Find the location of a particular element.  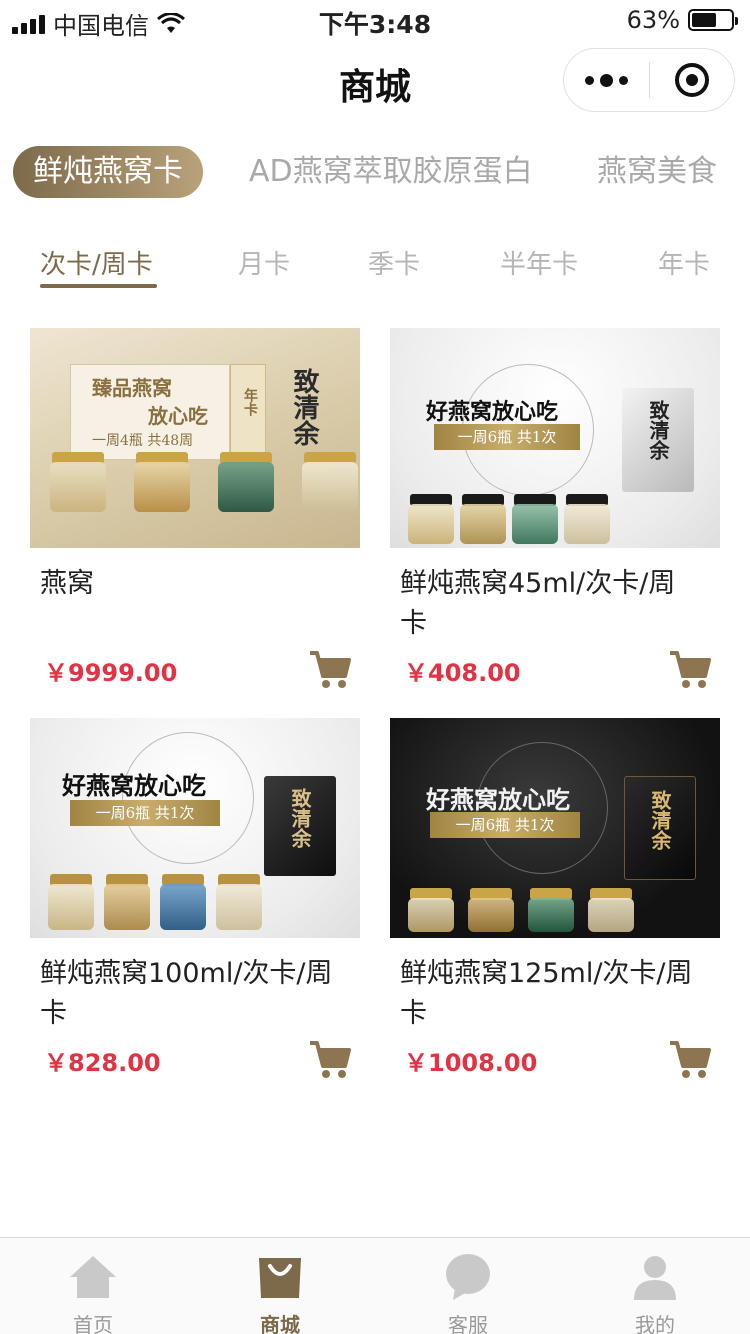

product-card: 臻品燕窝 放心吃 一周4瓶 共48周 年卡 致清余 燕窝 ￥9999.00 is located at coordinates (195, 508).